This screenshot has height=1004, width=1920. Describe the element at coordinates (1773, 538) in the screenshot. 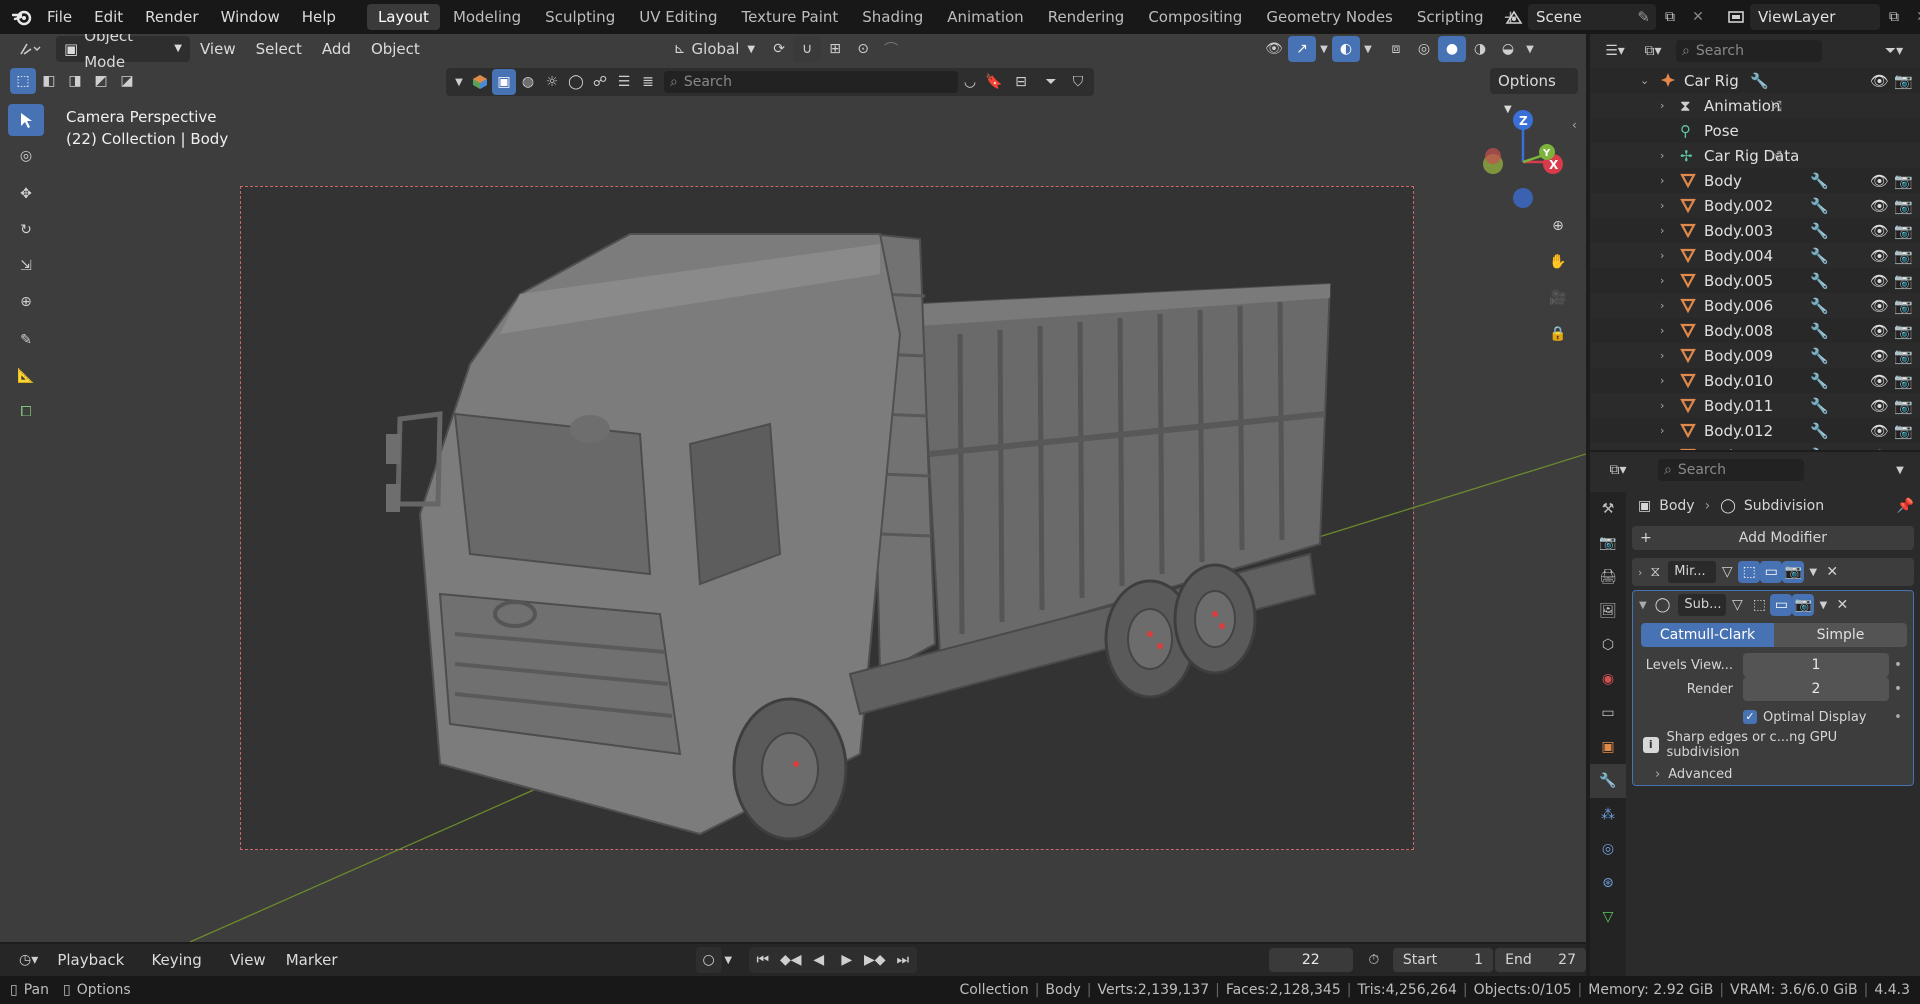

I see `add-modifier-button: + Add Modifier` at that location.